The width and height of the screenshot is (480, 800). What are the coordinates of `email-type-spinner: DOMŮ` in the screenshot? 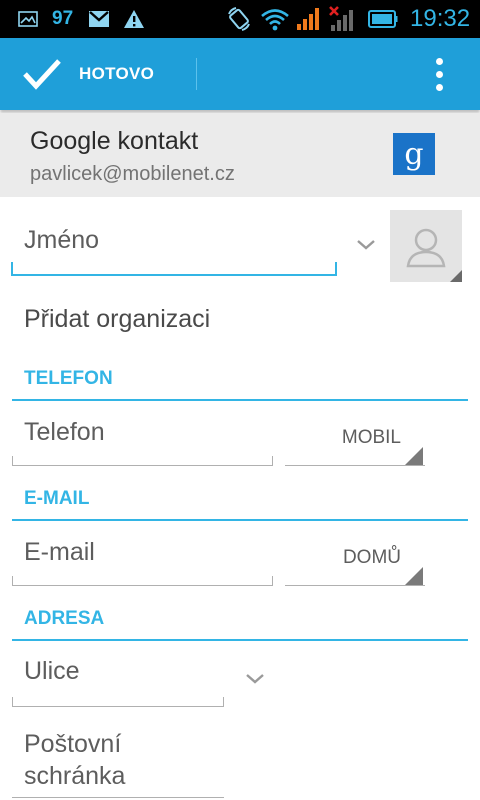 It's located at (355, 556).